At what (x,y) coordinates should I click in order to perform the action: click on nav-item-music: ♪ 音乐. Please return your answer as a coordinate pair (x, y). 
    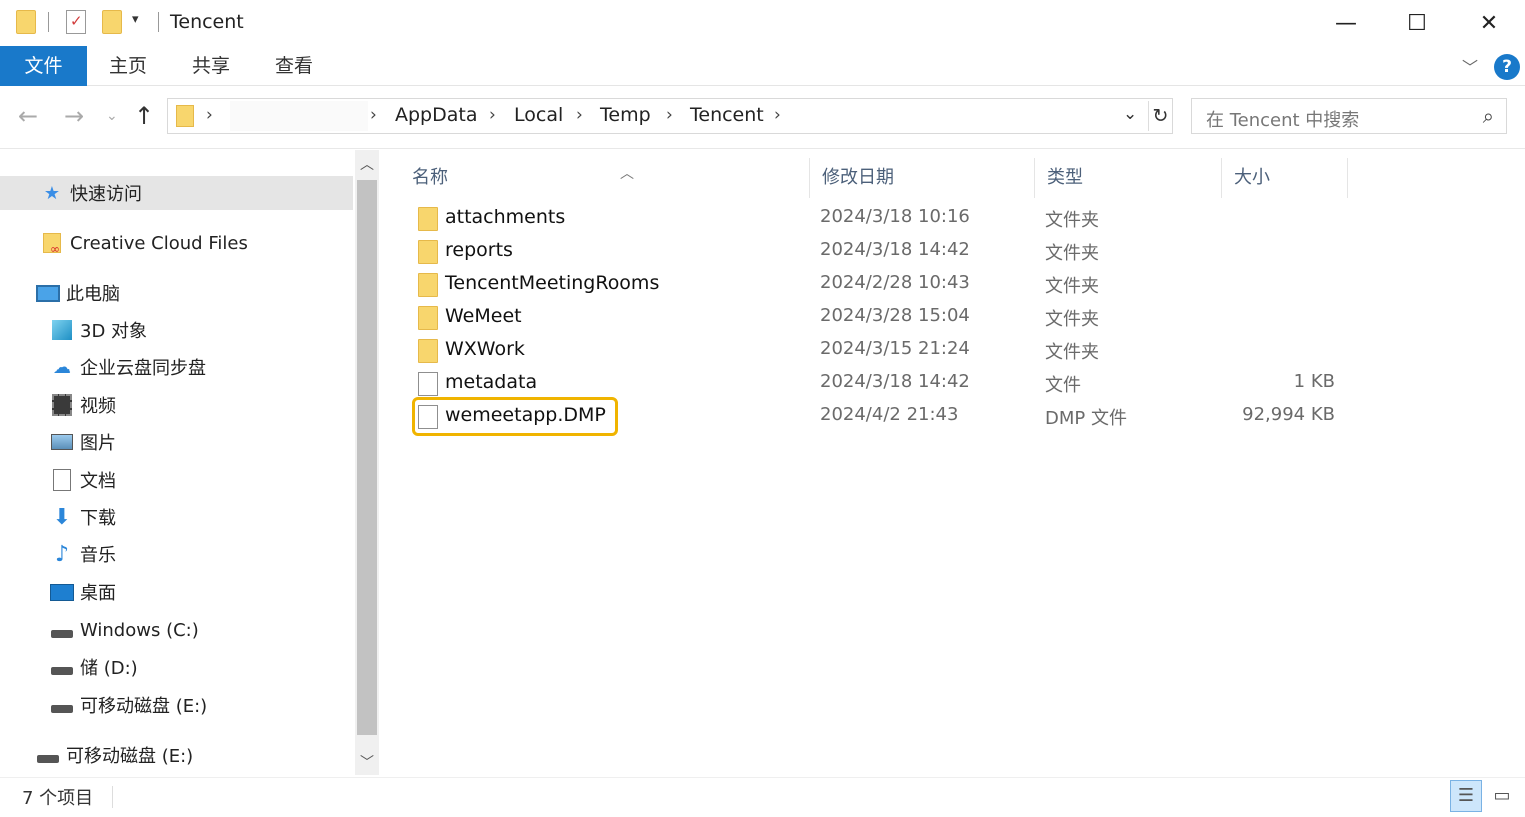
    Looking at the image, I should click on (58, 554).